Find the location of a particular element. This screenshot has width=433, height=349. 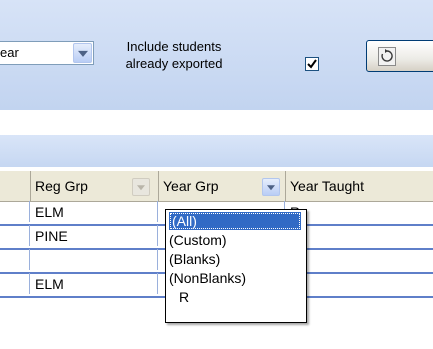

filter-option-all: (All) is located at coordinates (235, 221).